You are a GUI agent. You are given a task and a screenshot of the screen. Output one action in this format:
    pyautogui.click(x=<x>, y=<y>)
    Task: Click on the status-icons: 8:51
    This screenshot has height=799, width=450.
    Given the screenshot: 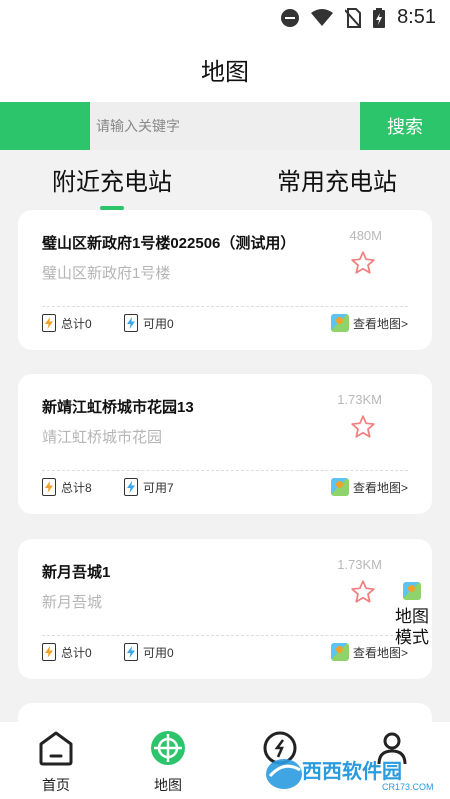 What is the action you would take?
    pyautogui.click(x=358, y=17)
    